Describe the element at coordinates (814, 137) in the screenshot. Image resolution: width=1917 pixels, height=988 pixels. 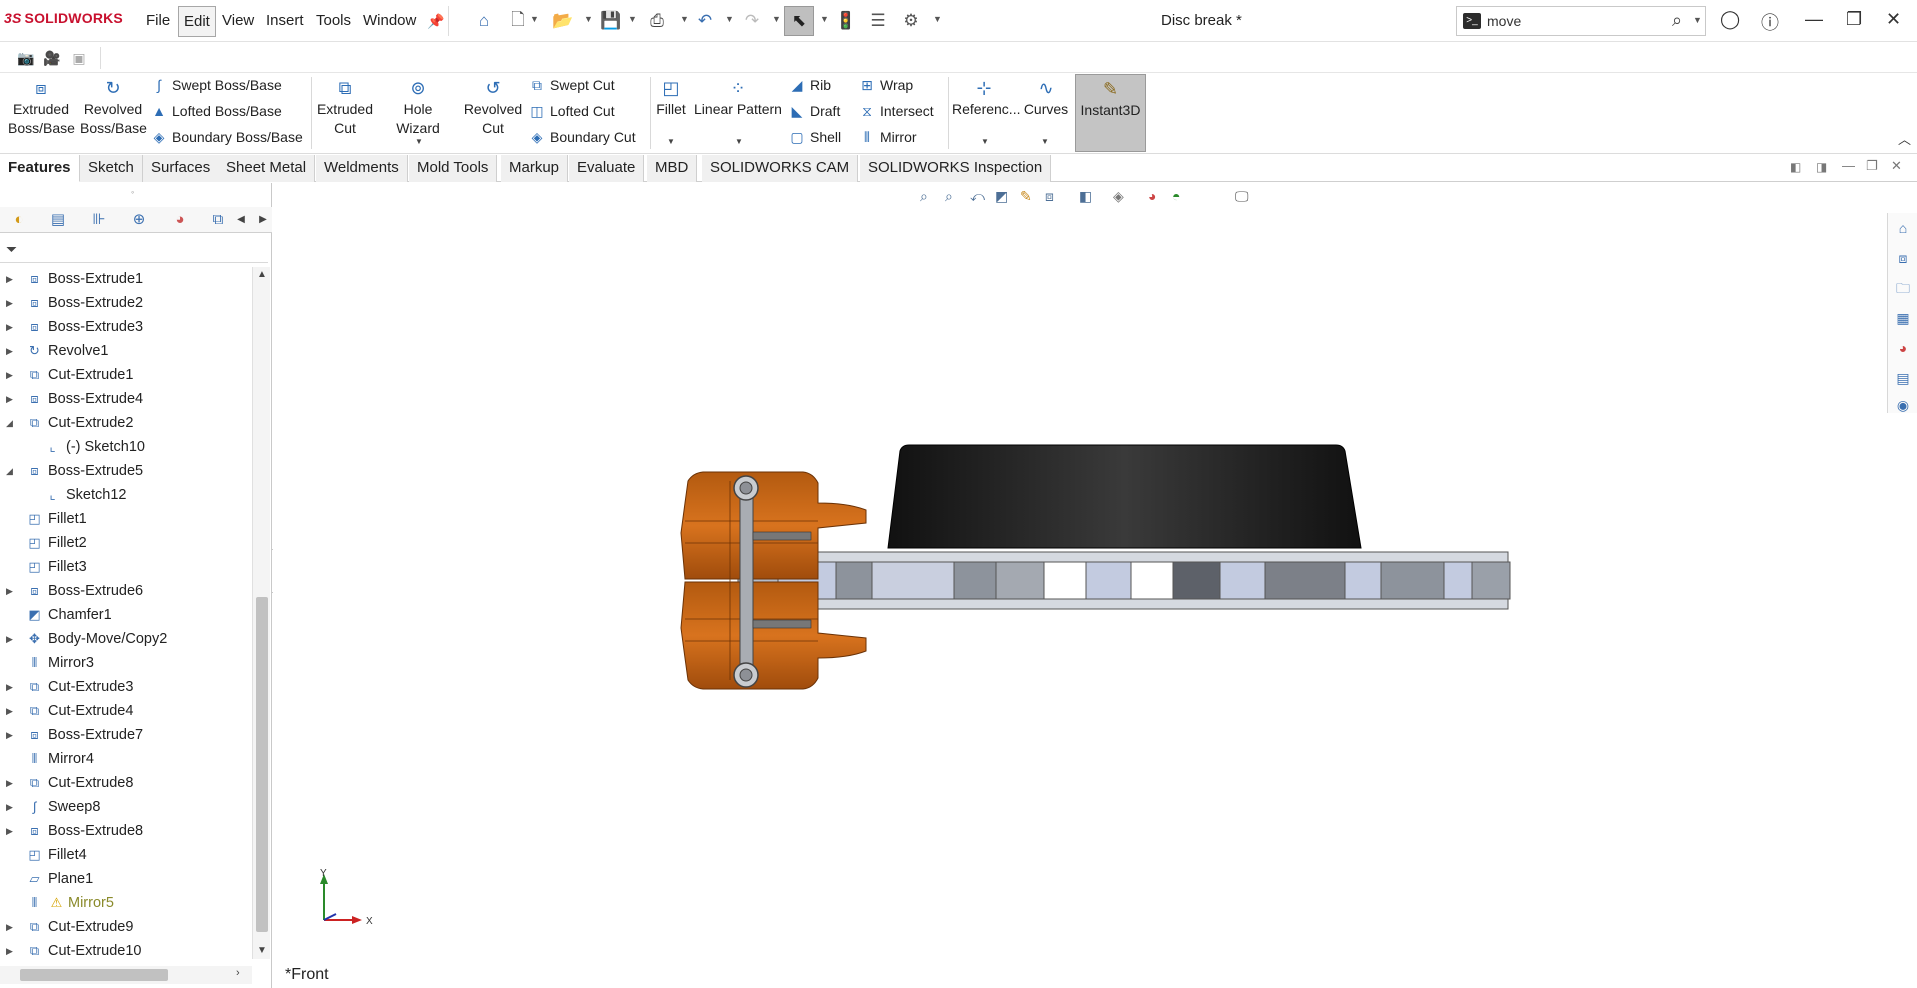
I see `shell-button: ▢ Shell` at that location.